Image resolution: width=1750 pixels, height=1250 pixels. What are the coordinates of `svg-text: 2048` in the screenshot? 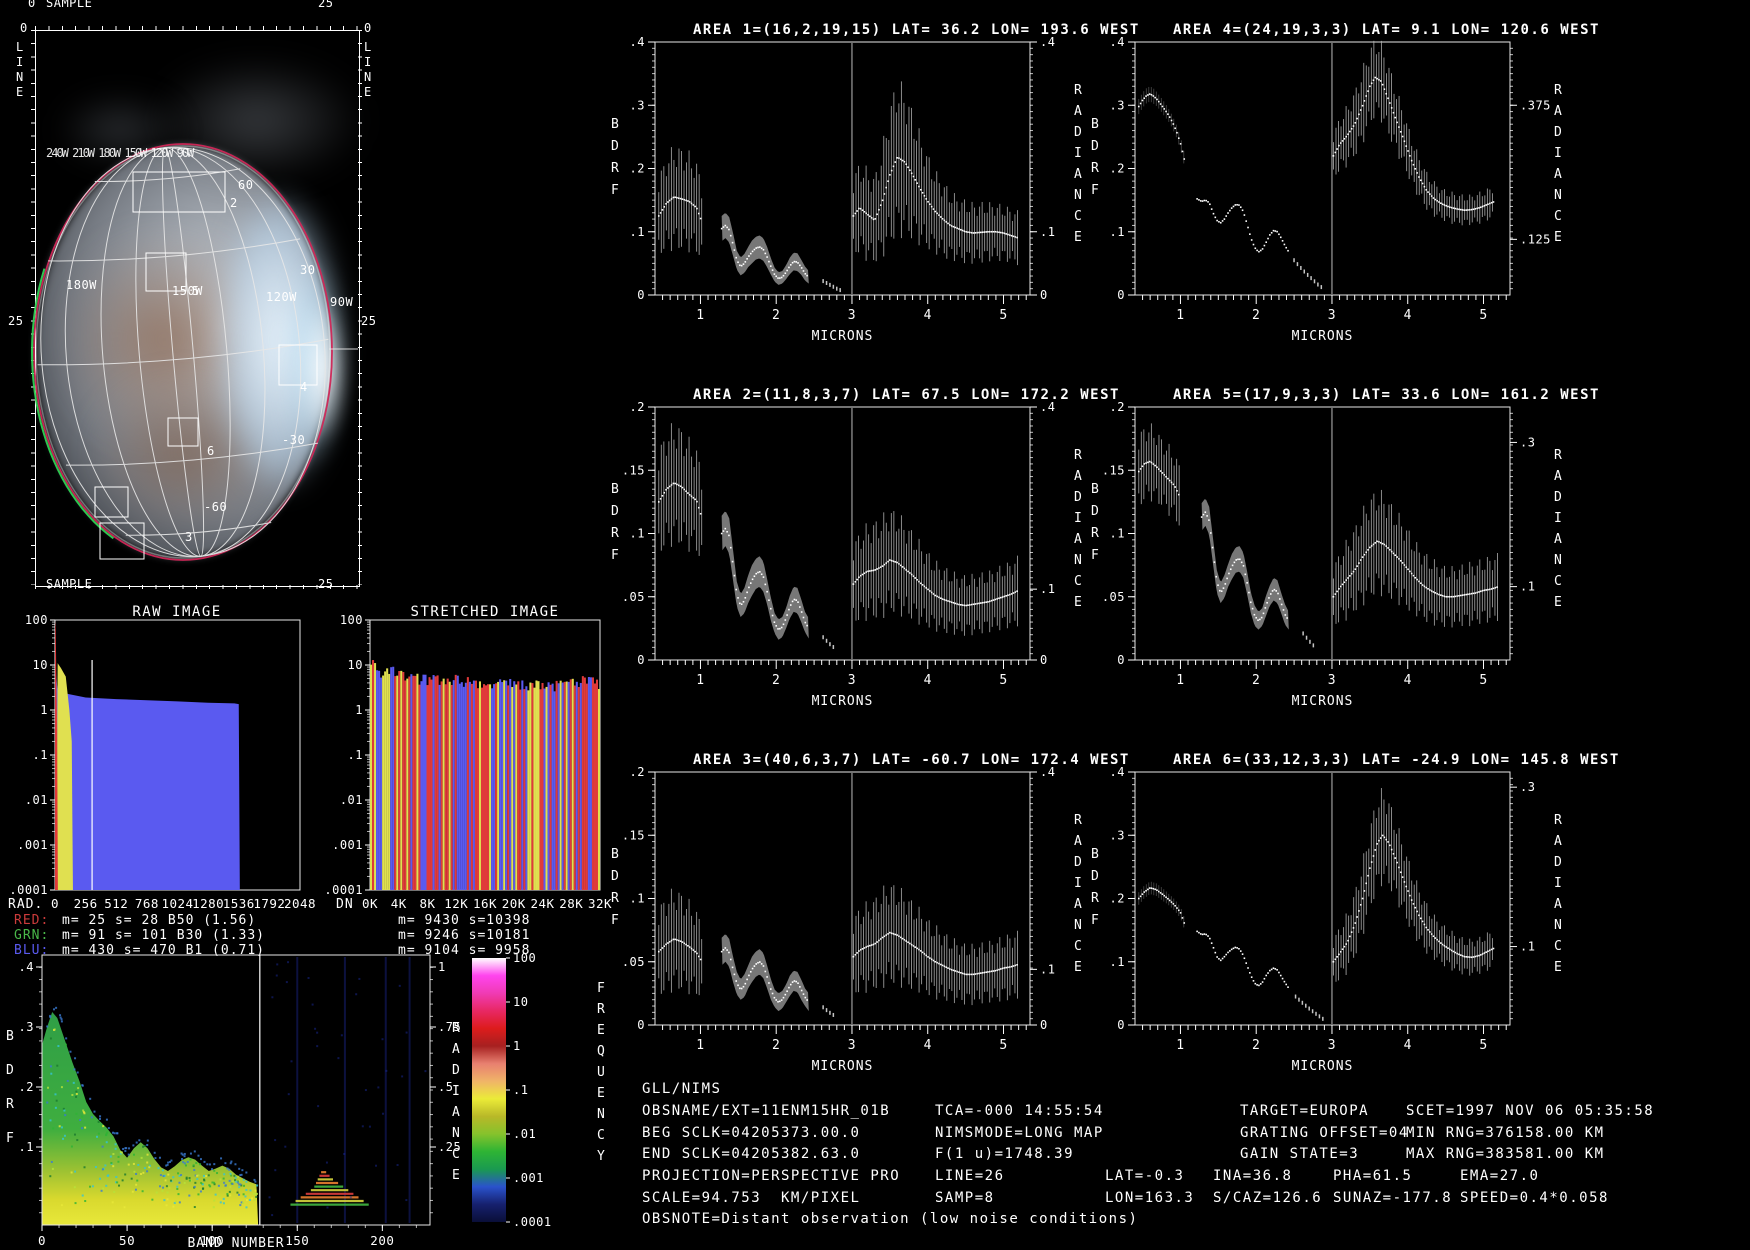 It's located at (300, 903).